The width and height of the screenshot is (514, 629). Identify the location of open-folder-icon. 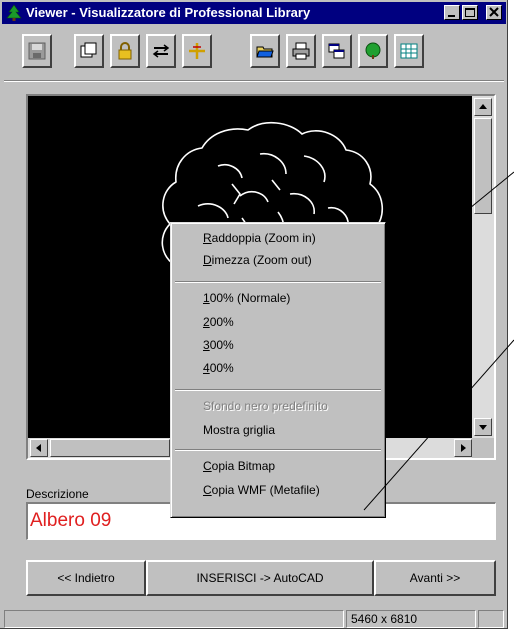
(265, 52).